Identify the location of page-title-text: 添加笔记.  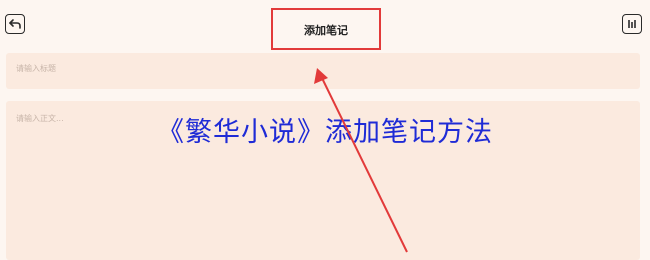
(326, 30).